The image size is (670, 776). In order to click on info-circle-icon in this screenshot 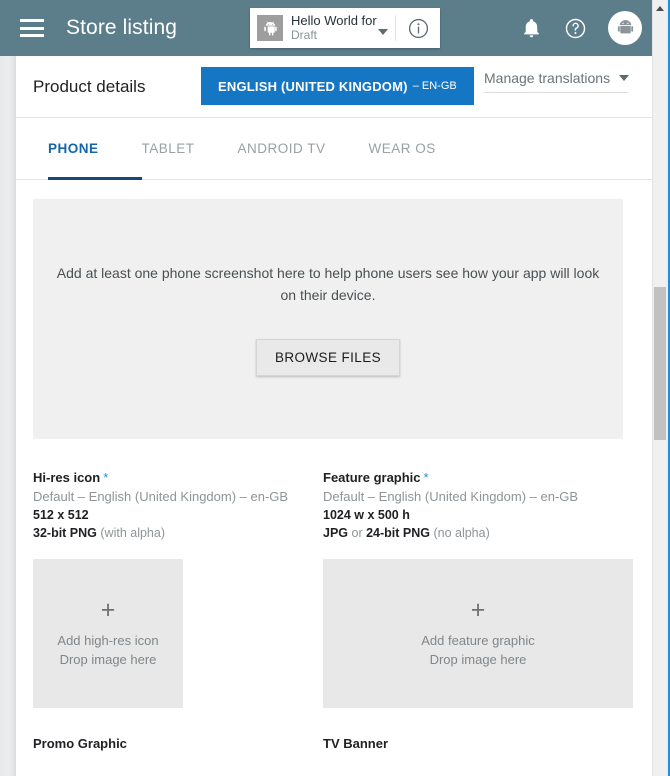, I will do `click(418, 28)`.